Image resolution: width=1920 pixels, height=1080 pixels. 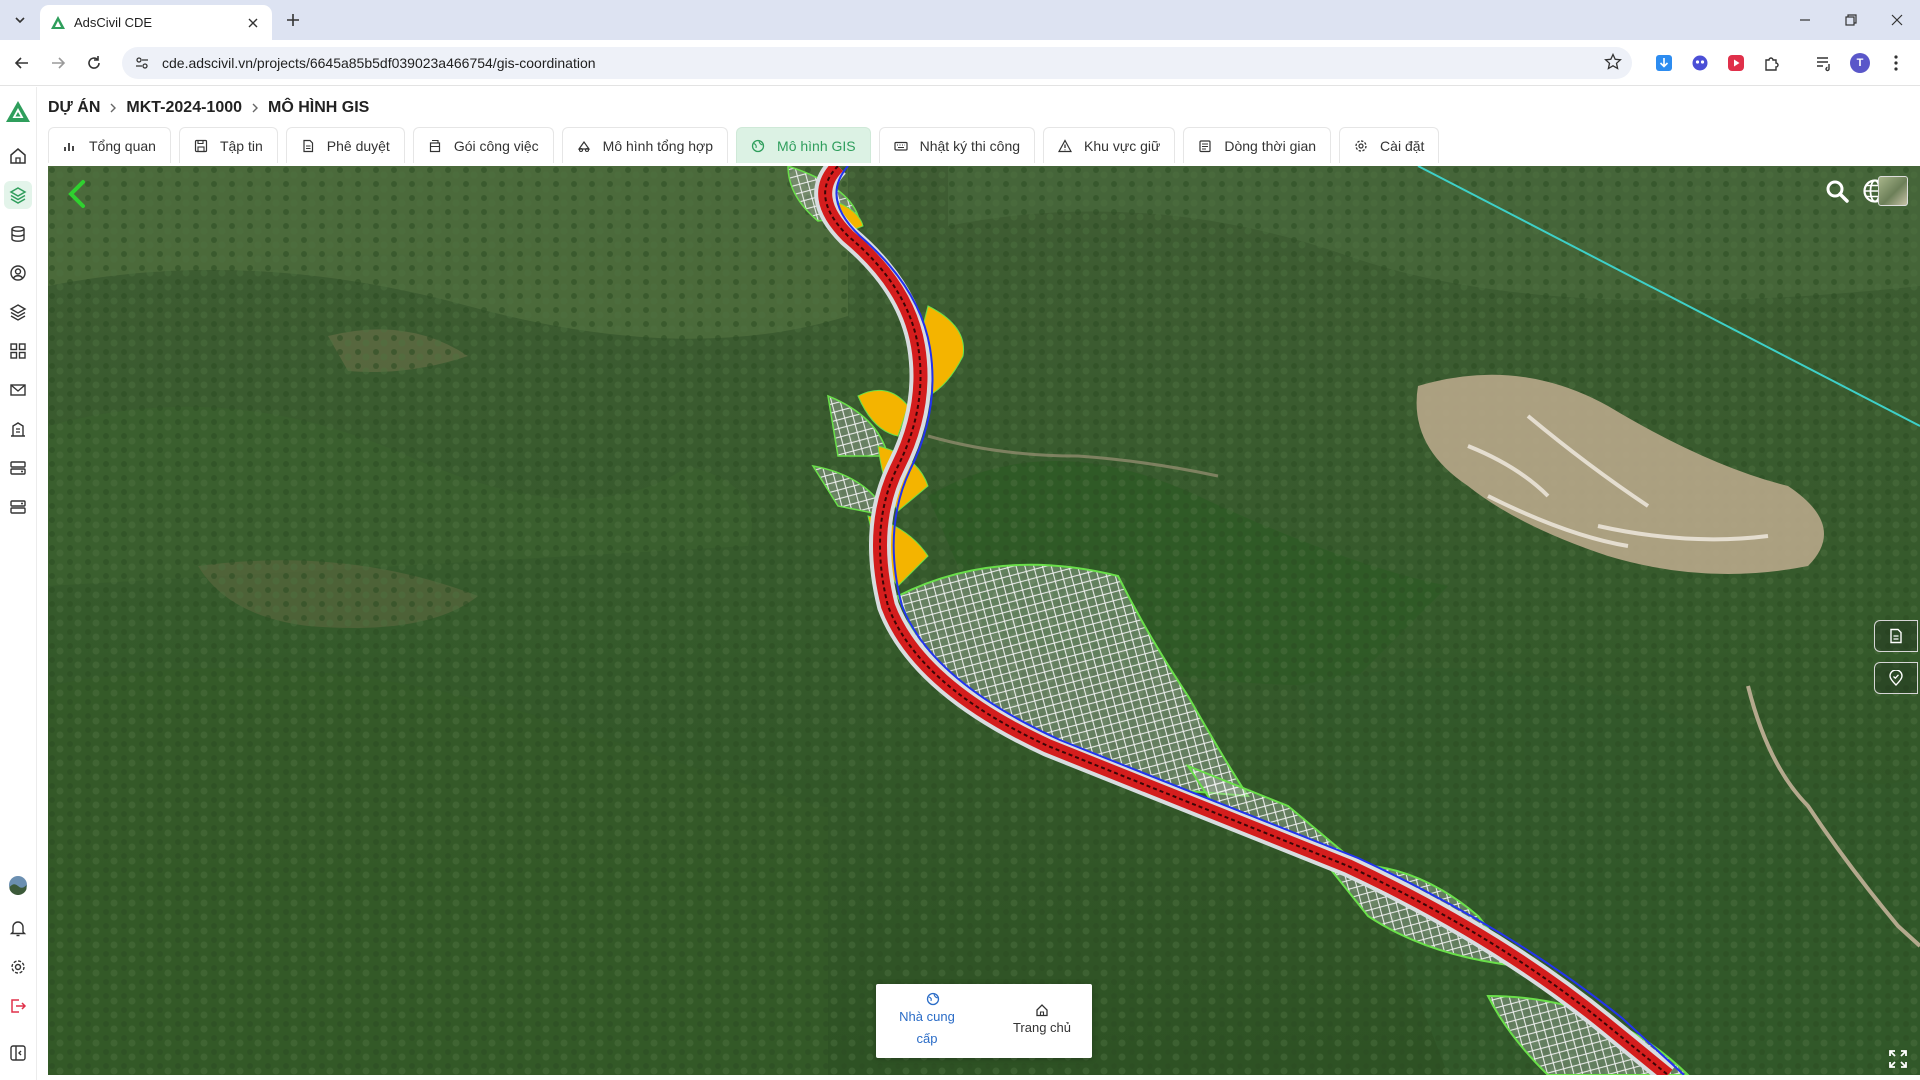 I want to click on tab-label: Nhật ký thi công, so click(x=970, y=145).